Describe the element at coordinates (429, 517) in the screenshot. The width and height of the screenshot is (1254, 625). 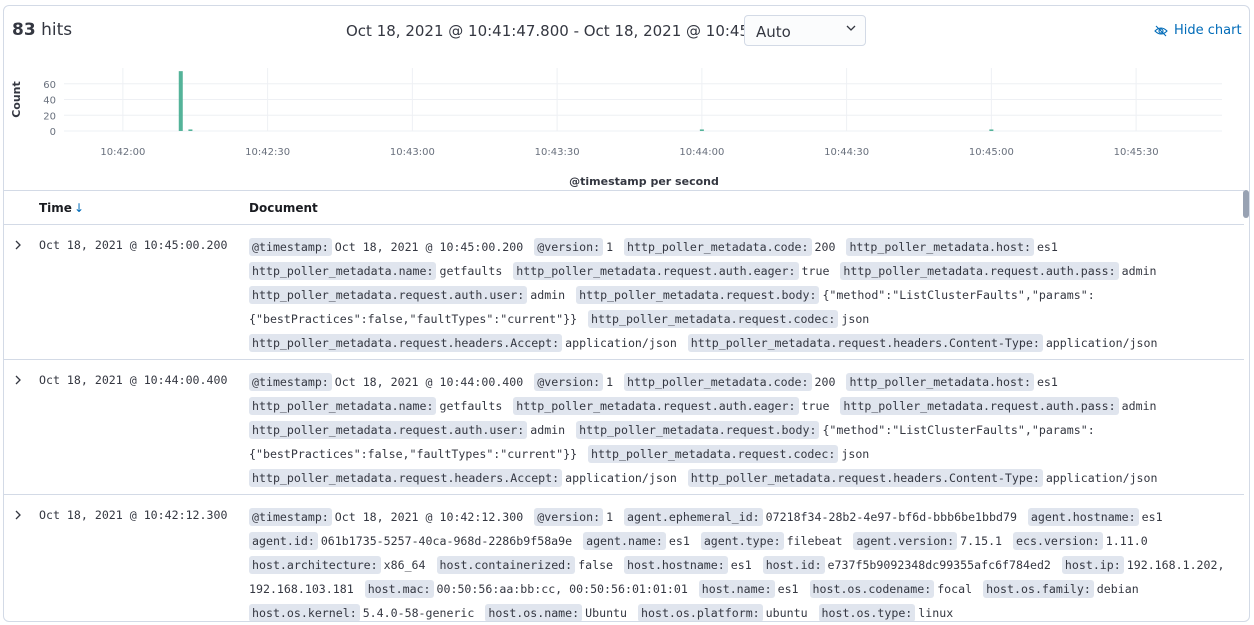
I see `field-value: Oct 18, 2021 @ 10:42:12.300` at that location.